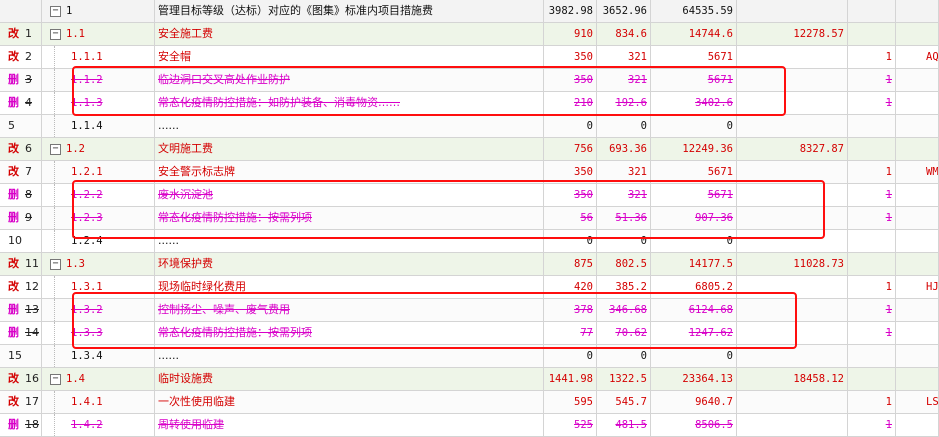  What do you see at coordinates (570, 11) in the screenshot?
I see `value-cell-1: 3982.98` at bounding box center [570, 11].